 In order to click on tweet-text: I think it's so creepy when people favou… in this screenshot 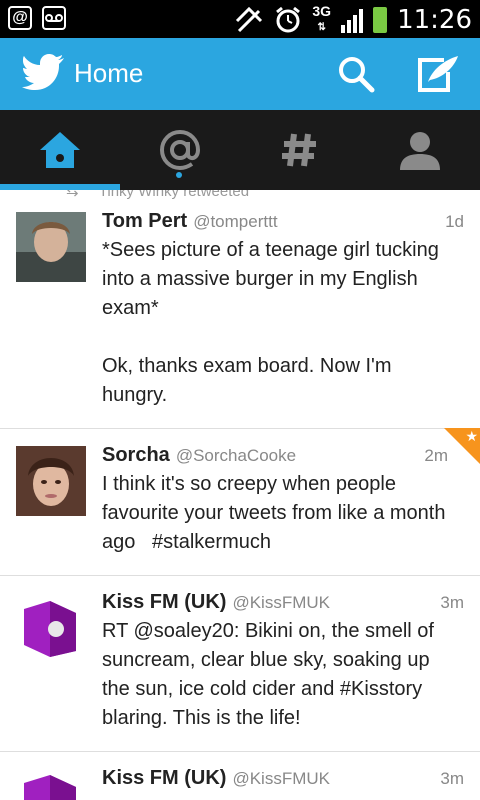, I will do `click(277, 513)`.